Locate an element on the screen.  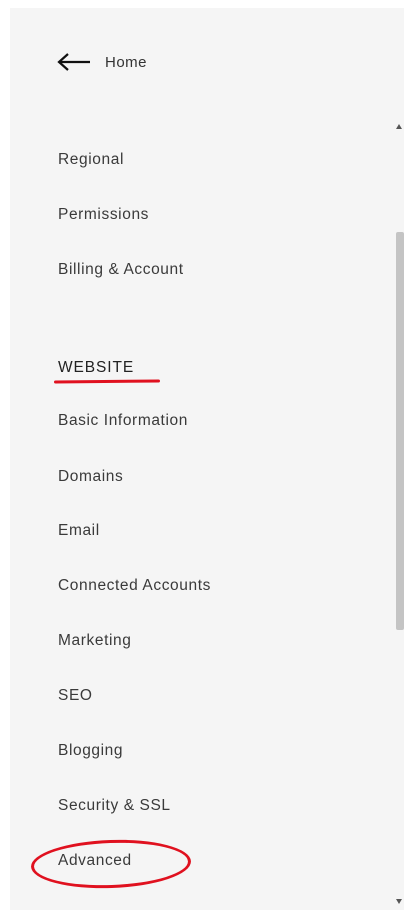
sidebar-item-seo: SEO is located at coordinates (75, 696).